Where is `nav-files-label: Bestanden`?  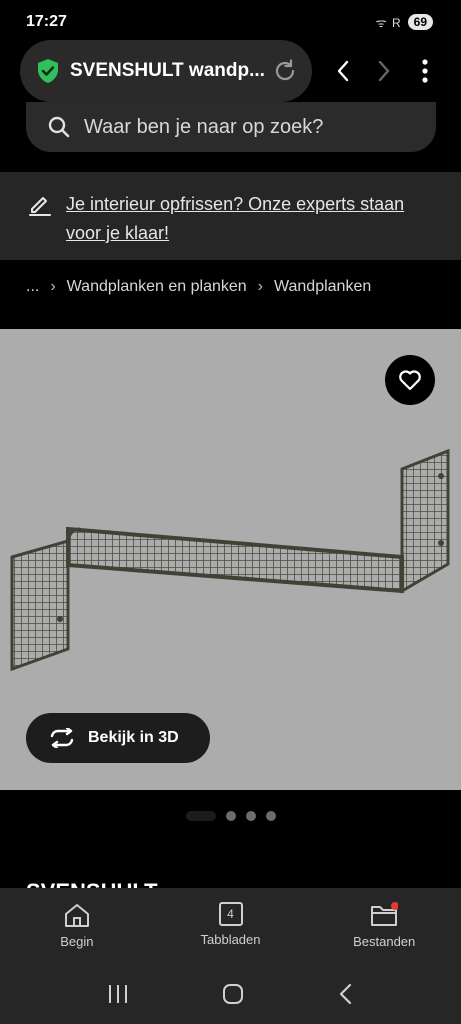
nav-files-label: Bestanden is located at coordinates (384, 941).